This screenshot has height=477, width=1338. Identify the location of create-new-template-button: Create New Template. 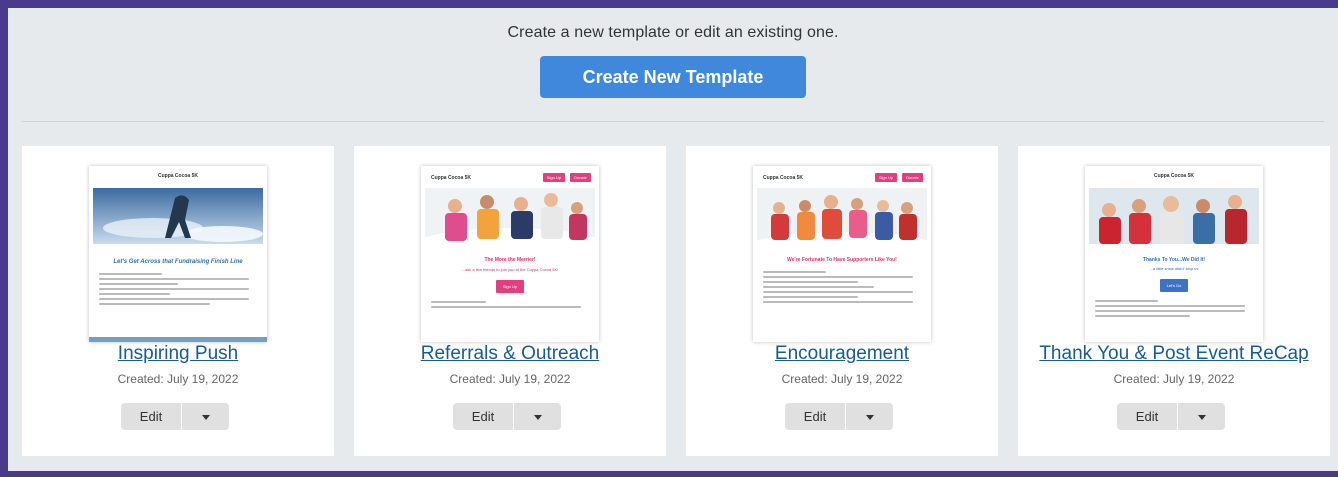
(673, 77).